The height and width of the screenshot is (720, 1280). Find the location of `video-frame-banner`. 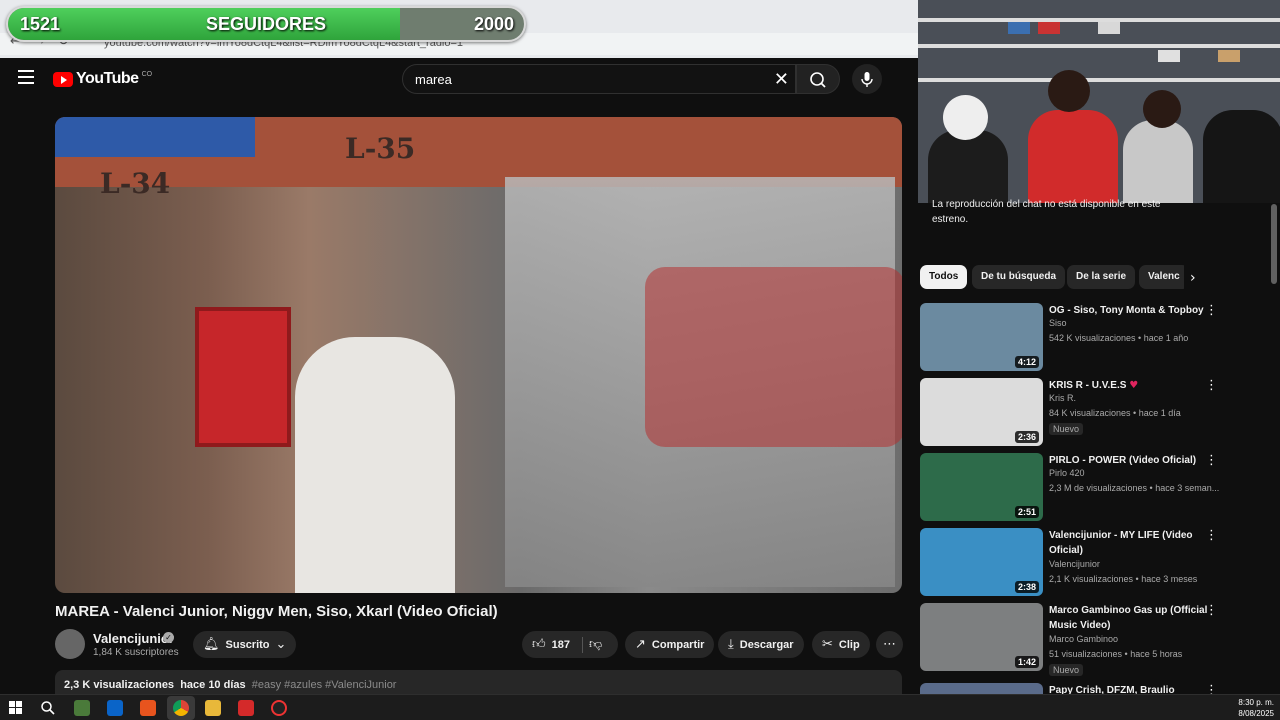

video-frame-banner is located at coordinates (155, 137).